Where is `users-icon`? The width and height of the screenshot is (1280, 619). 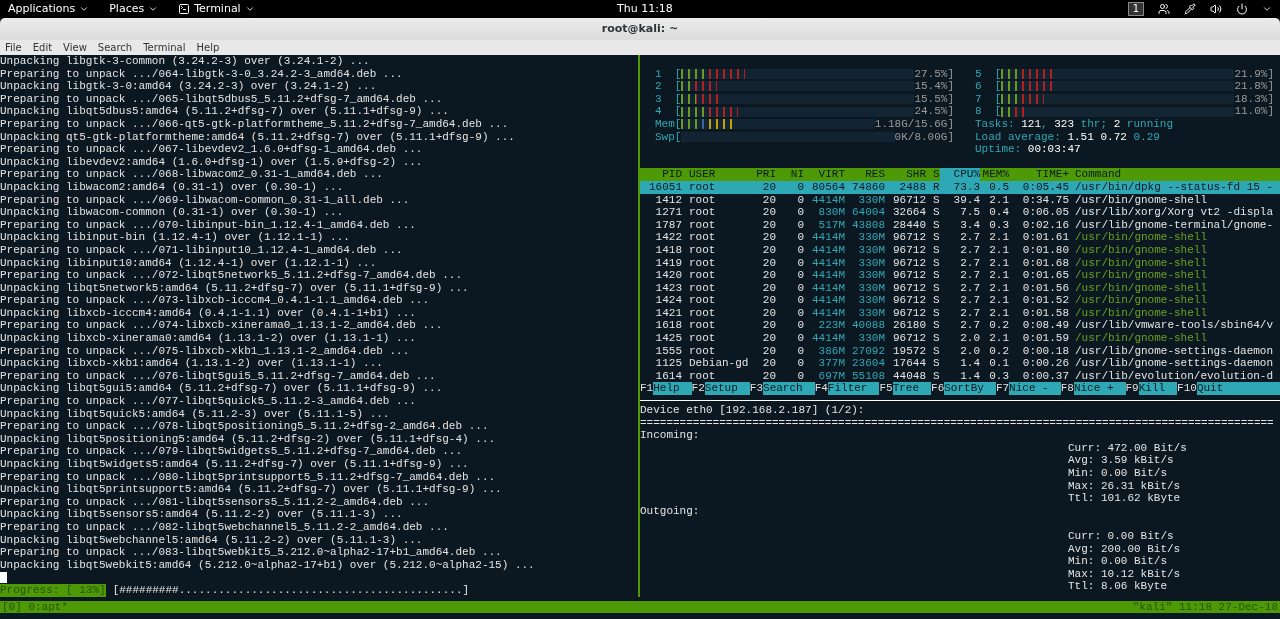
users-icon is located at coordinates (1164, 9).